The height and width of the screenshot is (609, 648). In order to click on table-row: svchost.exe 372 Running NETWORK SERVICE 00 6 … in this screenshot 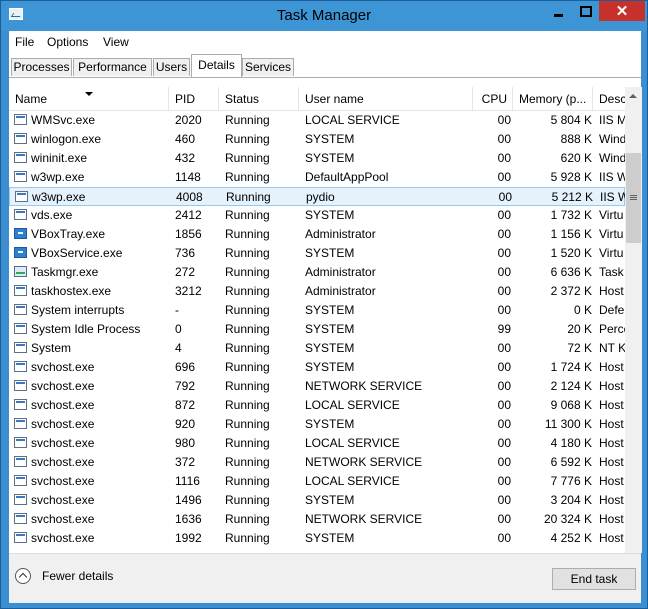, I will do `click(317, 462)`.